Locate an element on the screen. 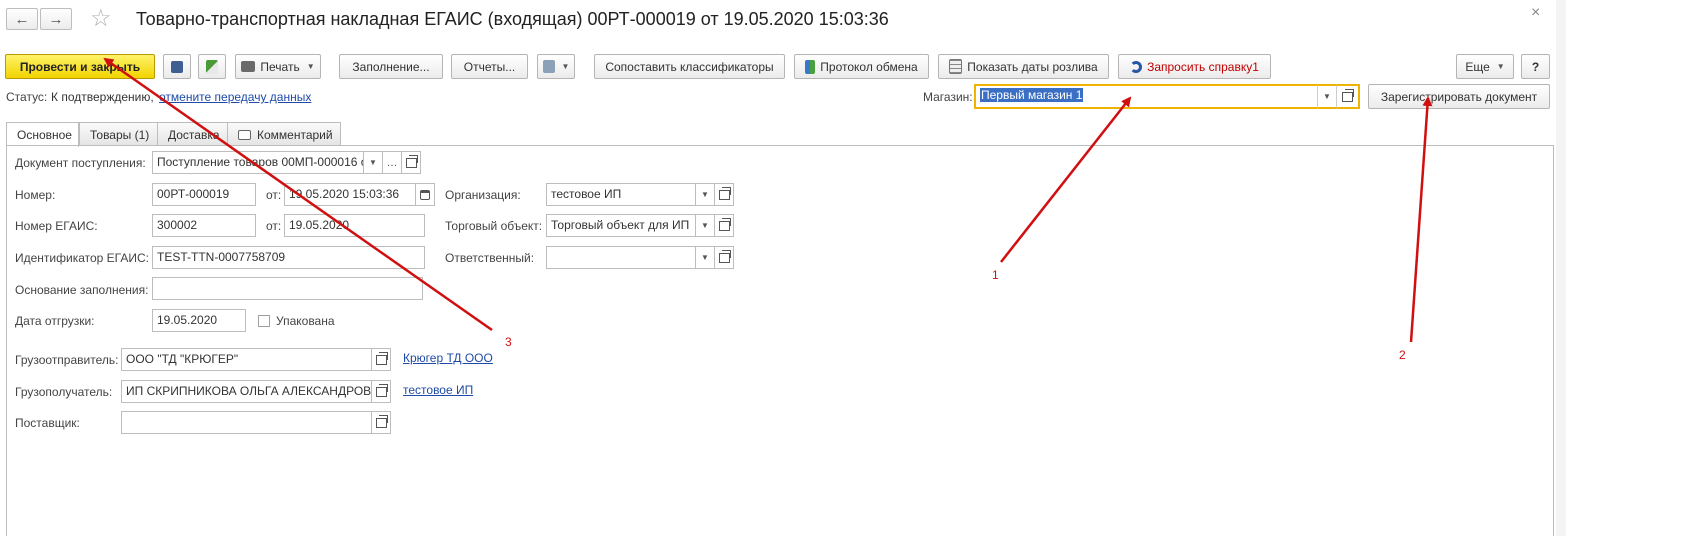  annotation-label-1: 1 is located at coordinates (995, 275).